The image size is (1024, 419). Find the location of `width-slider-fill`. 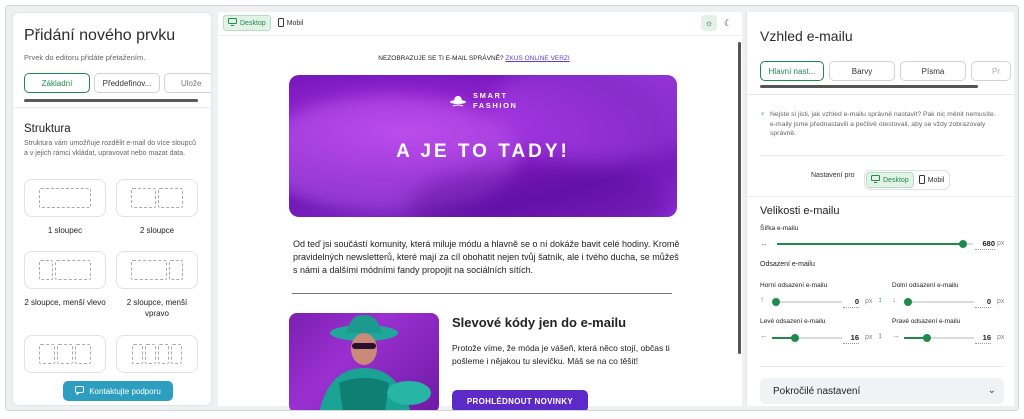

width-slider-fill is located at coordinates (870, 244).